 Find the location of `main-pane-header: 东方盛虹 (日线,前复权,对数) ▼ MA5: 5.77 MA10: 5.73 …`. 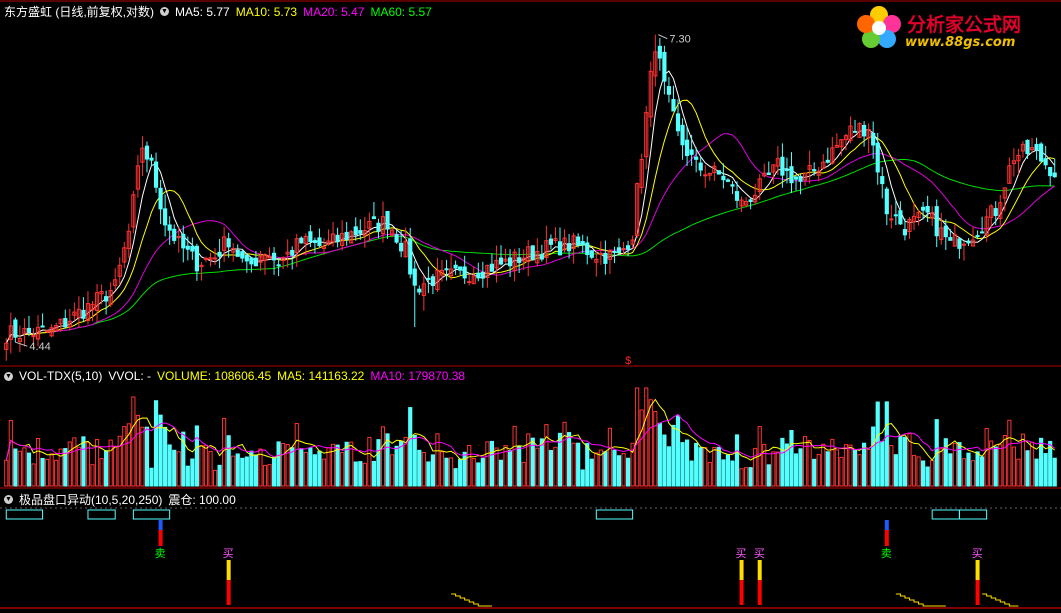

main-pane-header: 东方盛虹 (日线,前复权,对数) ▼ MA5: 5.77 MA10: 5.73 … is located at coordinates (218, 11).